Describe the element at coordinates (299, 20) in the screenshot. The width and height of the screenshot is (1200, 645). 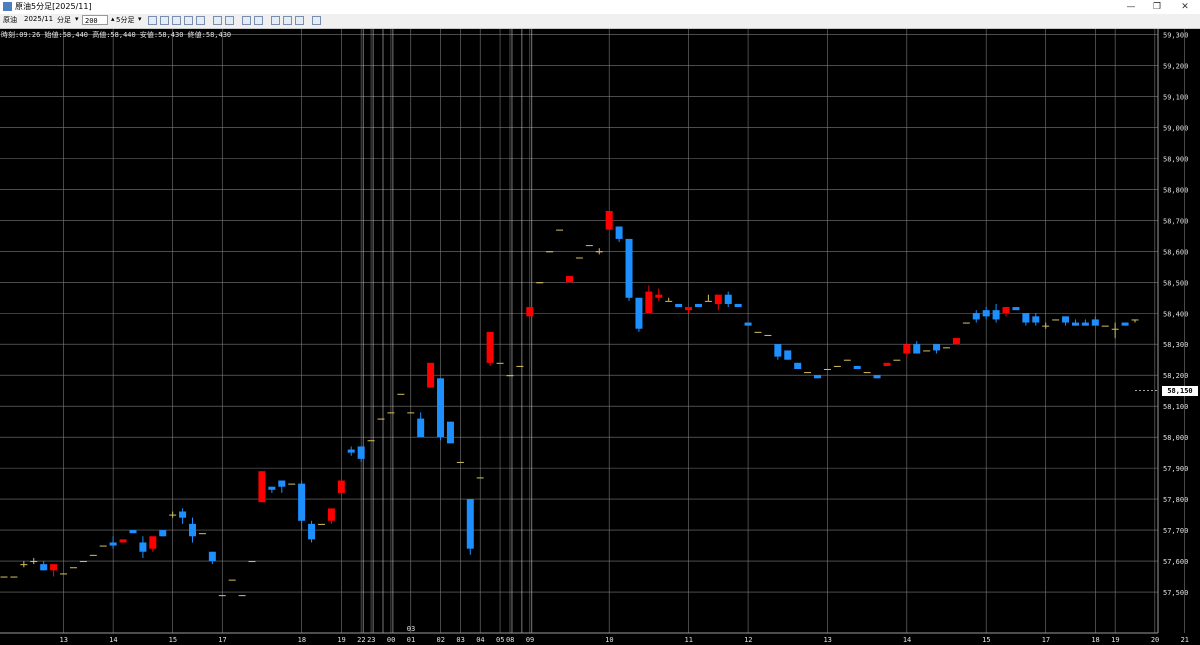
I see `scale3-icon` at that location.